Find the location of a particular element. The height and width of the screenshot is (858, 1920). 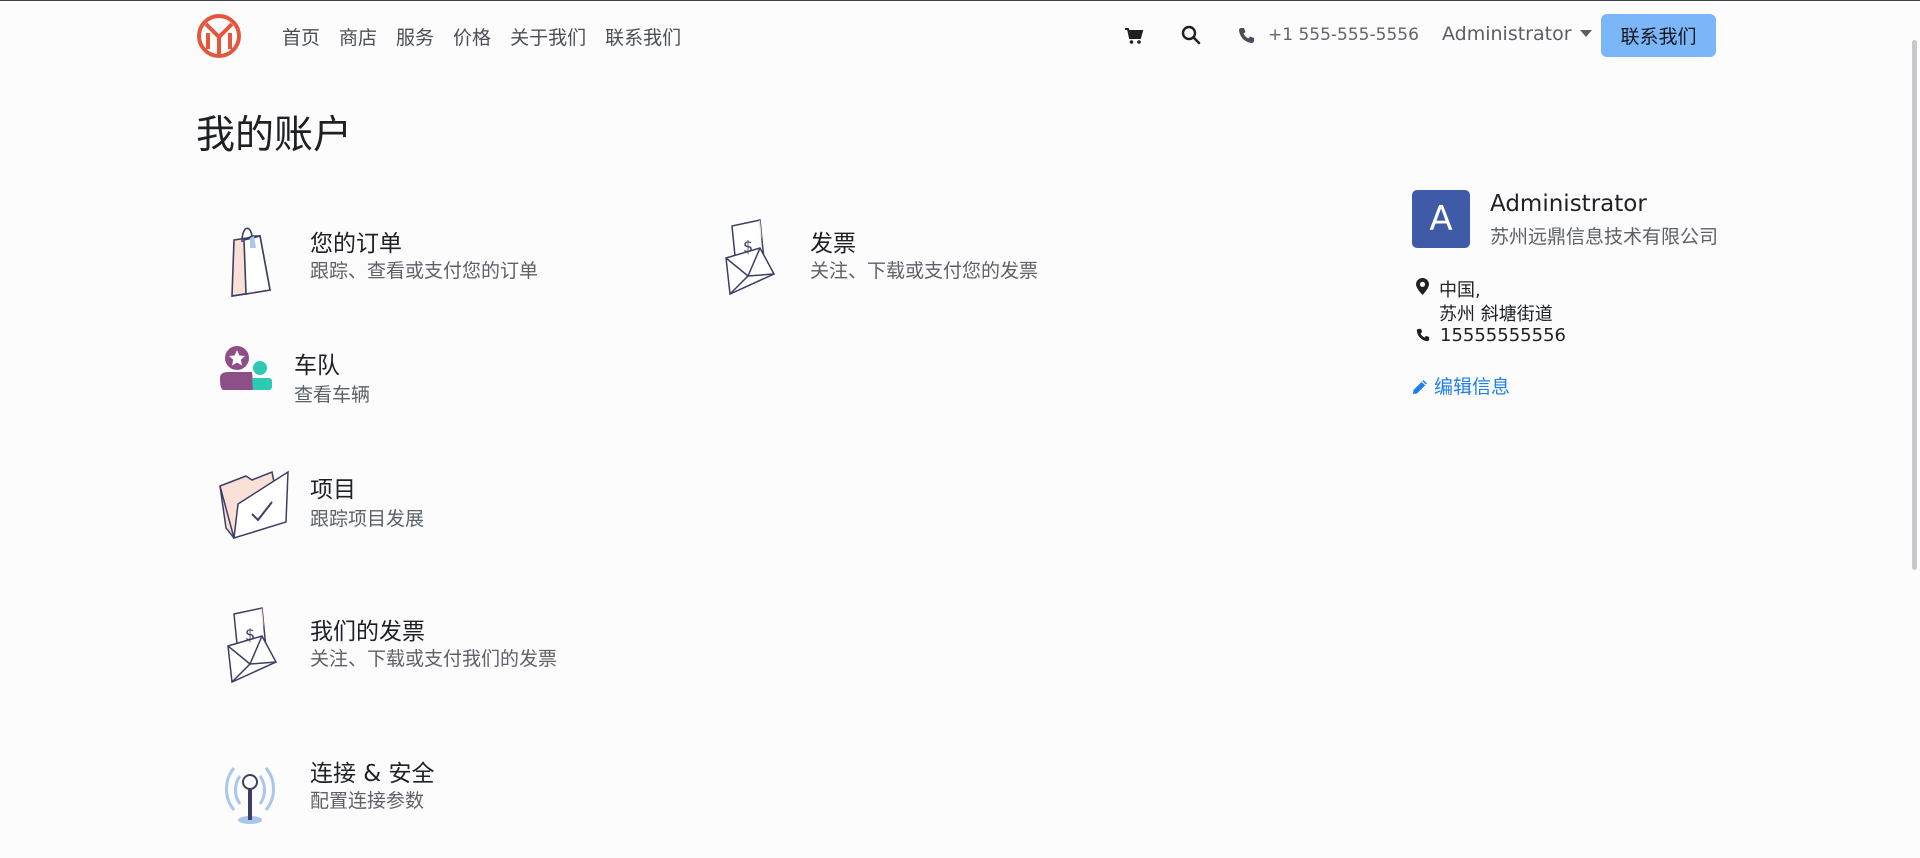

user-dropdown: Administrator is located at coordinates (1517, 34).